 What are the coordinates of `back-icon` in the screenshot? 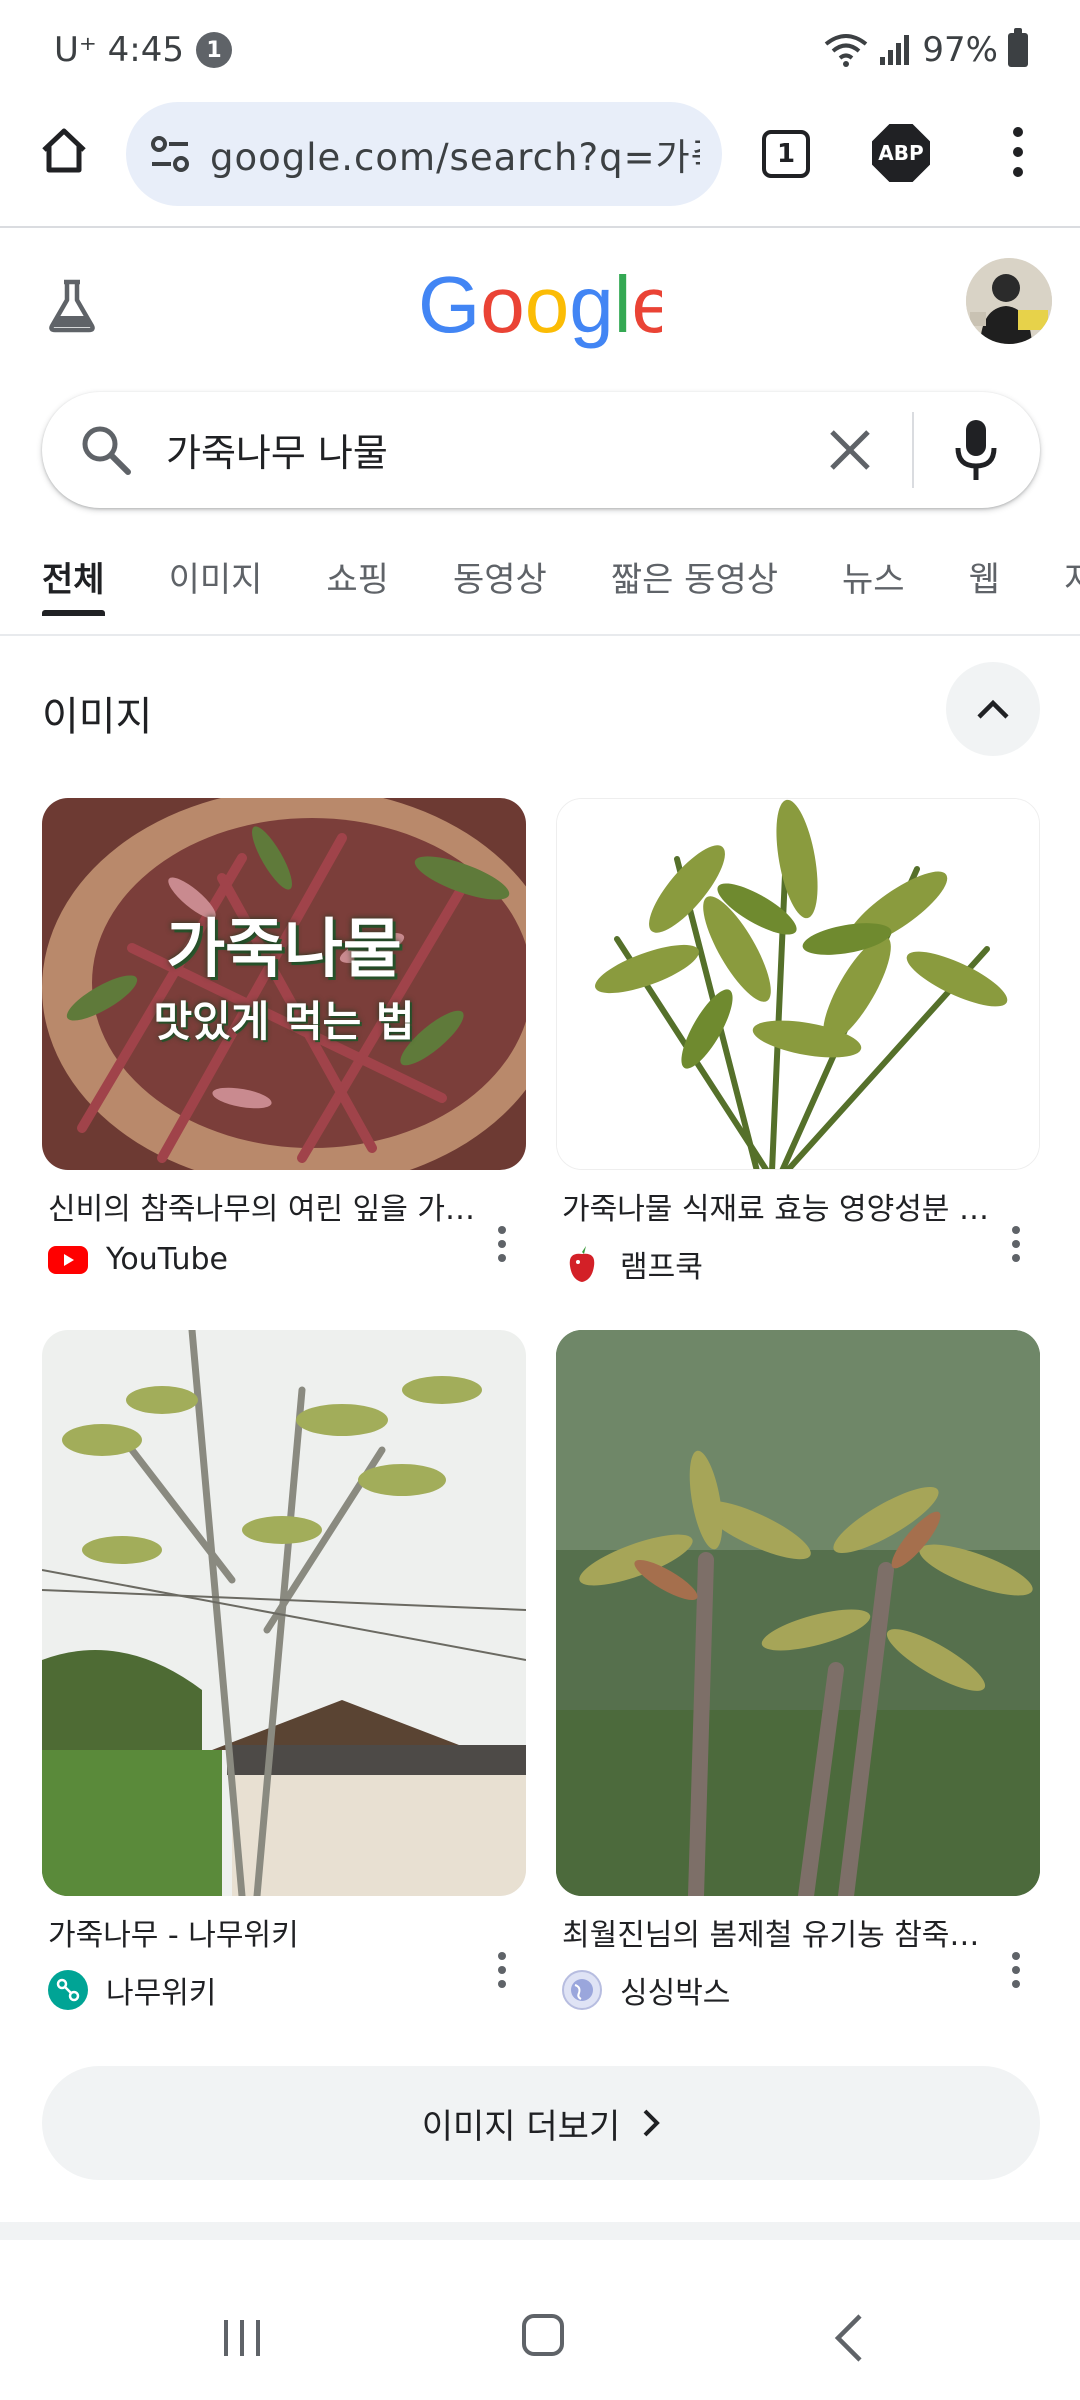 It's located at (848, 2338).